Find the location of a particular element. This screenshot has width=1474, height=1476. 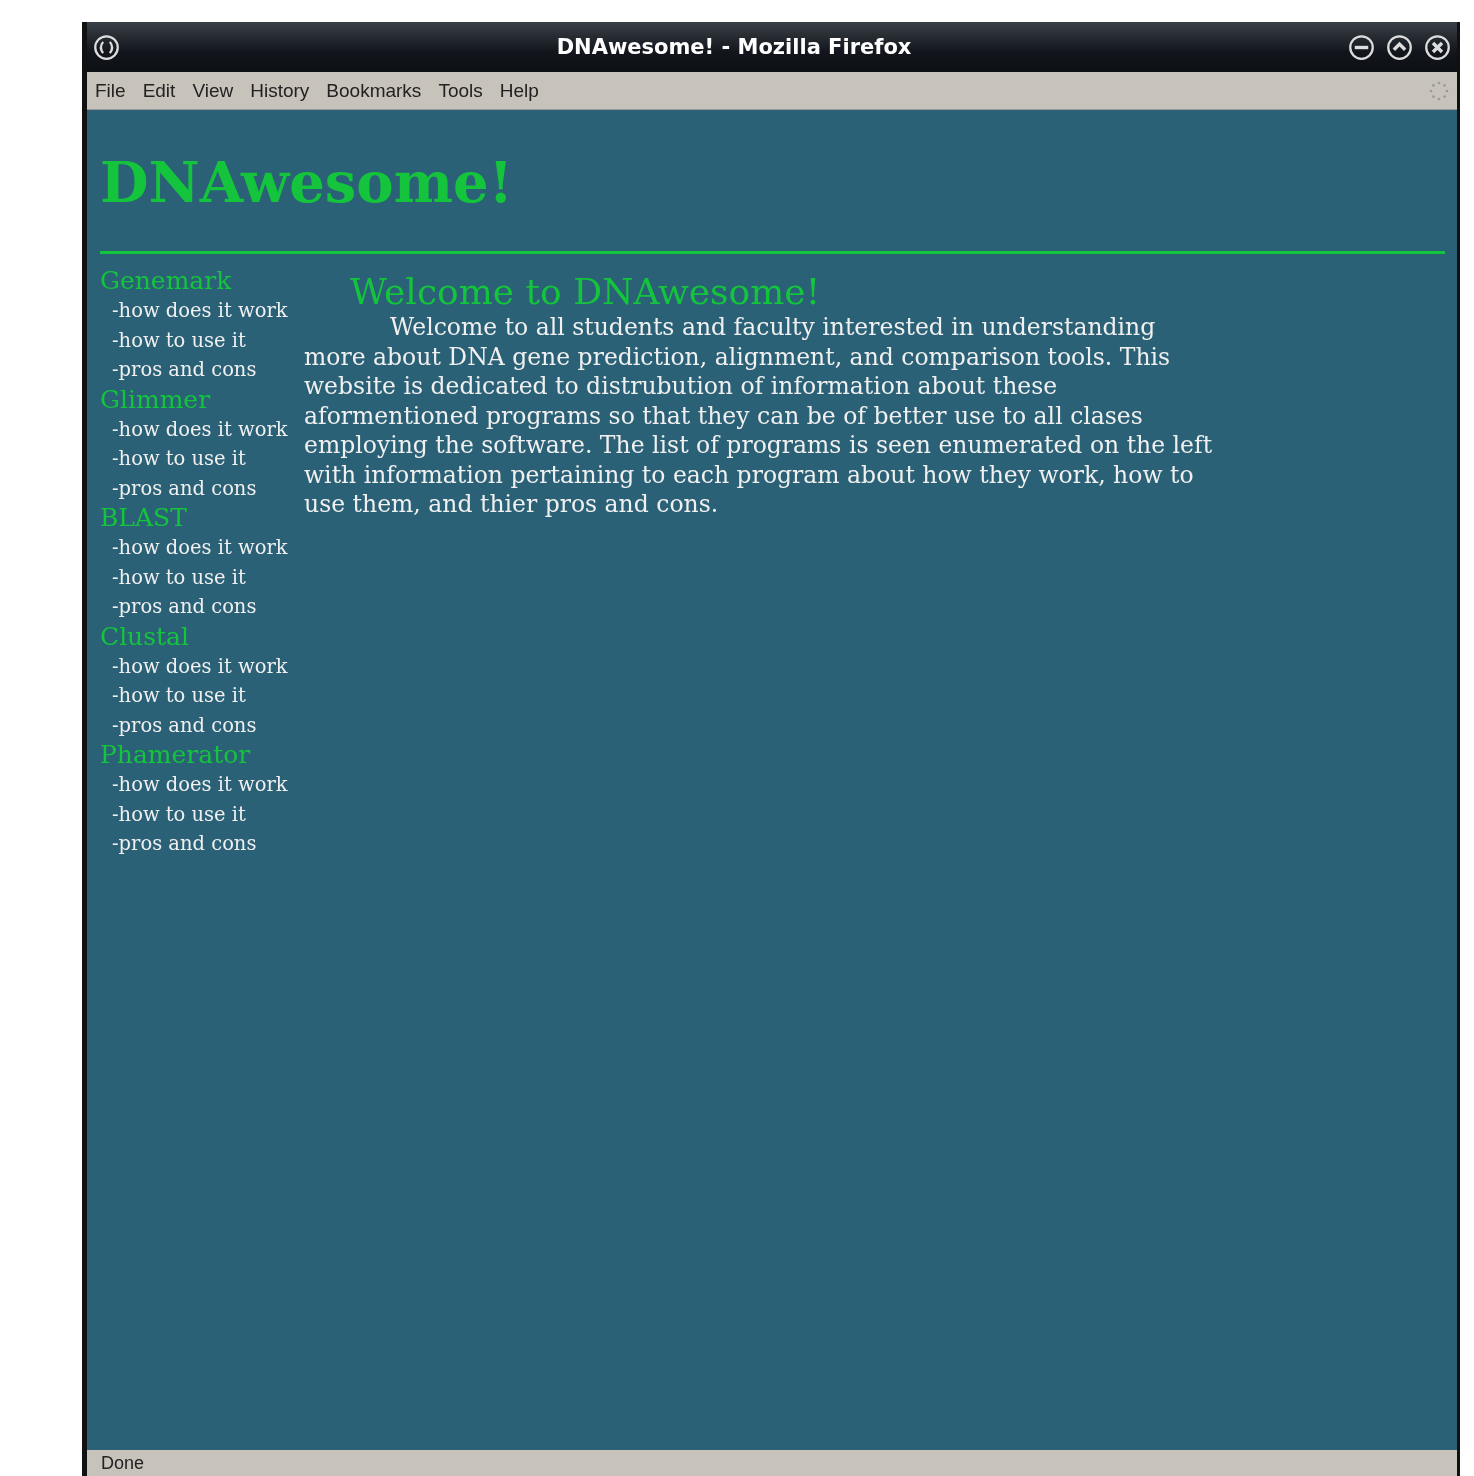

menu-item: Edit is located at coordinates (159, 90).